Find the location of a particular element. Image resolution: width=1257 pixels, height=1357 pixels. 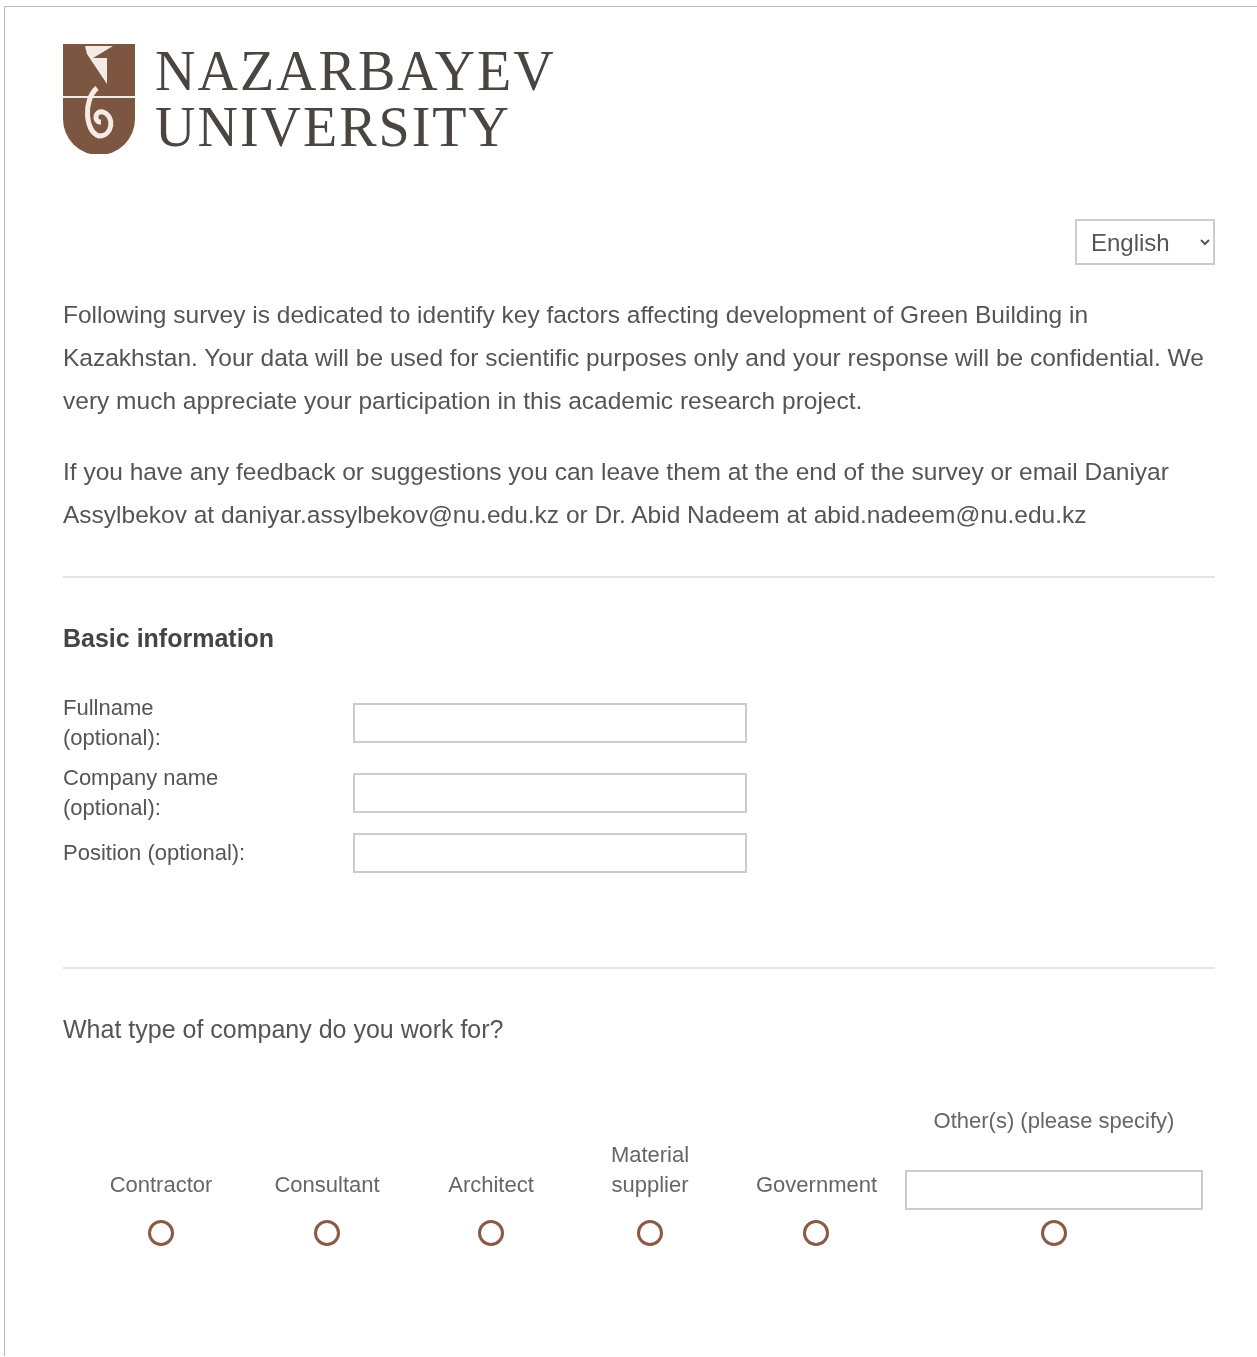

option-label: Contractor is located at coordinates (161, 1185).